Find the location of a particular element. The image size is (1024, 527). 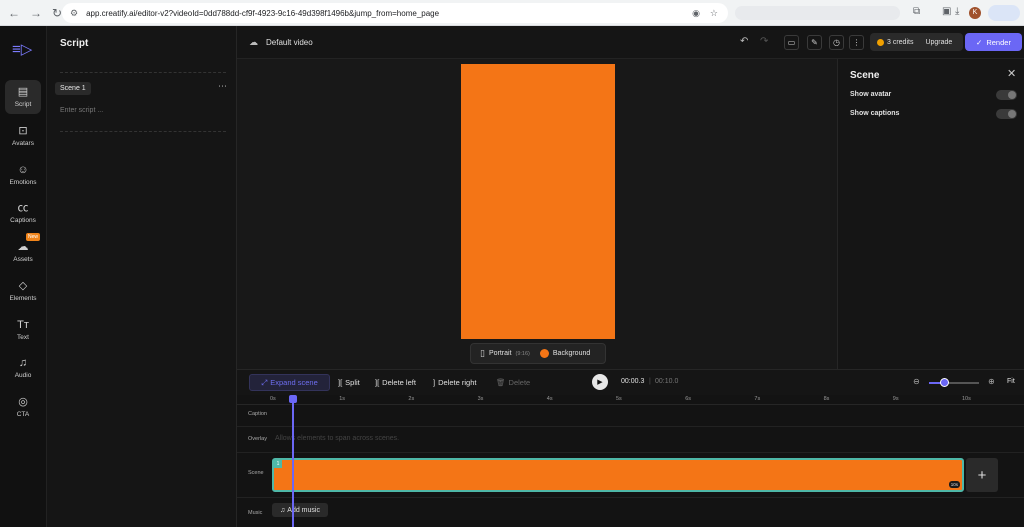

rail-item-text: Tт Text is located at coordinates (23, 330).